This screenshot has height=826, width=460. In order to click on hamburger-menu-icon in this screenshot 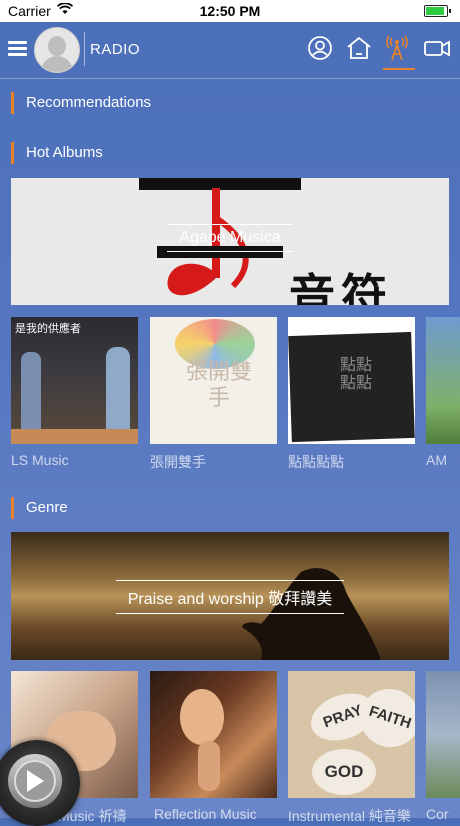, I will do `click(17, 48)`.